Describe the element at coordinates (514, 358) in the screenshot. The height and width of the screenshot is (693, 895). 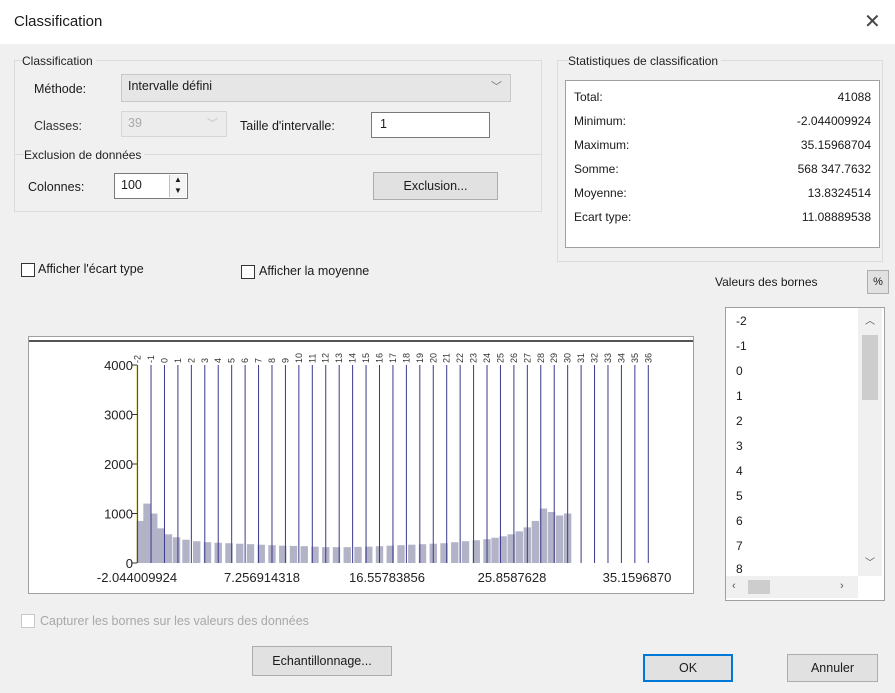
I see `break-label: 26` at that location.